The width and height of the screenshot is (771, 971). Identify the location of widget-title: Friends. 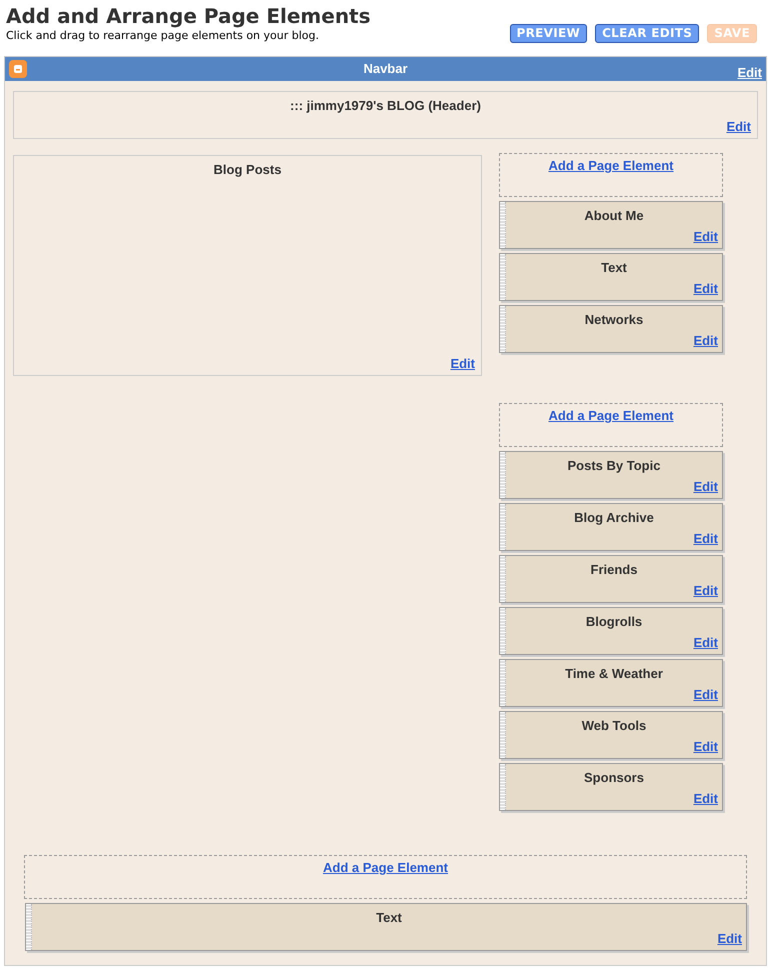
(614, 570).